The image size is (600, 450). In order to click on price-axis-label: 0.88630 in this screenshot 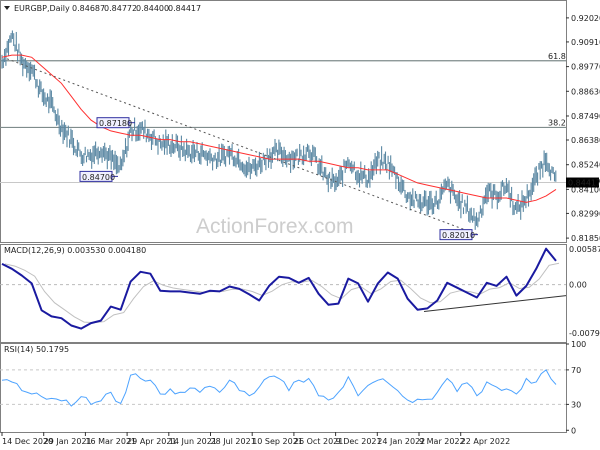, I will do `click(585, 91)`.